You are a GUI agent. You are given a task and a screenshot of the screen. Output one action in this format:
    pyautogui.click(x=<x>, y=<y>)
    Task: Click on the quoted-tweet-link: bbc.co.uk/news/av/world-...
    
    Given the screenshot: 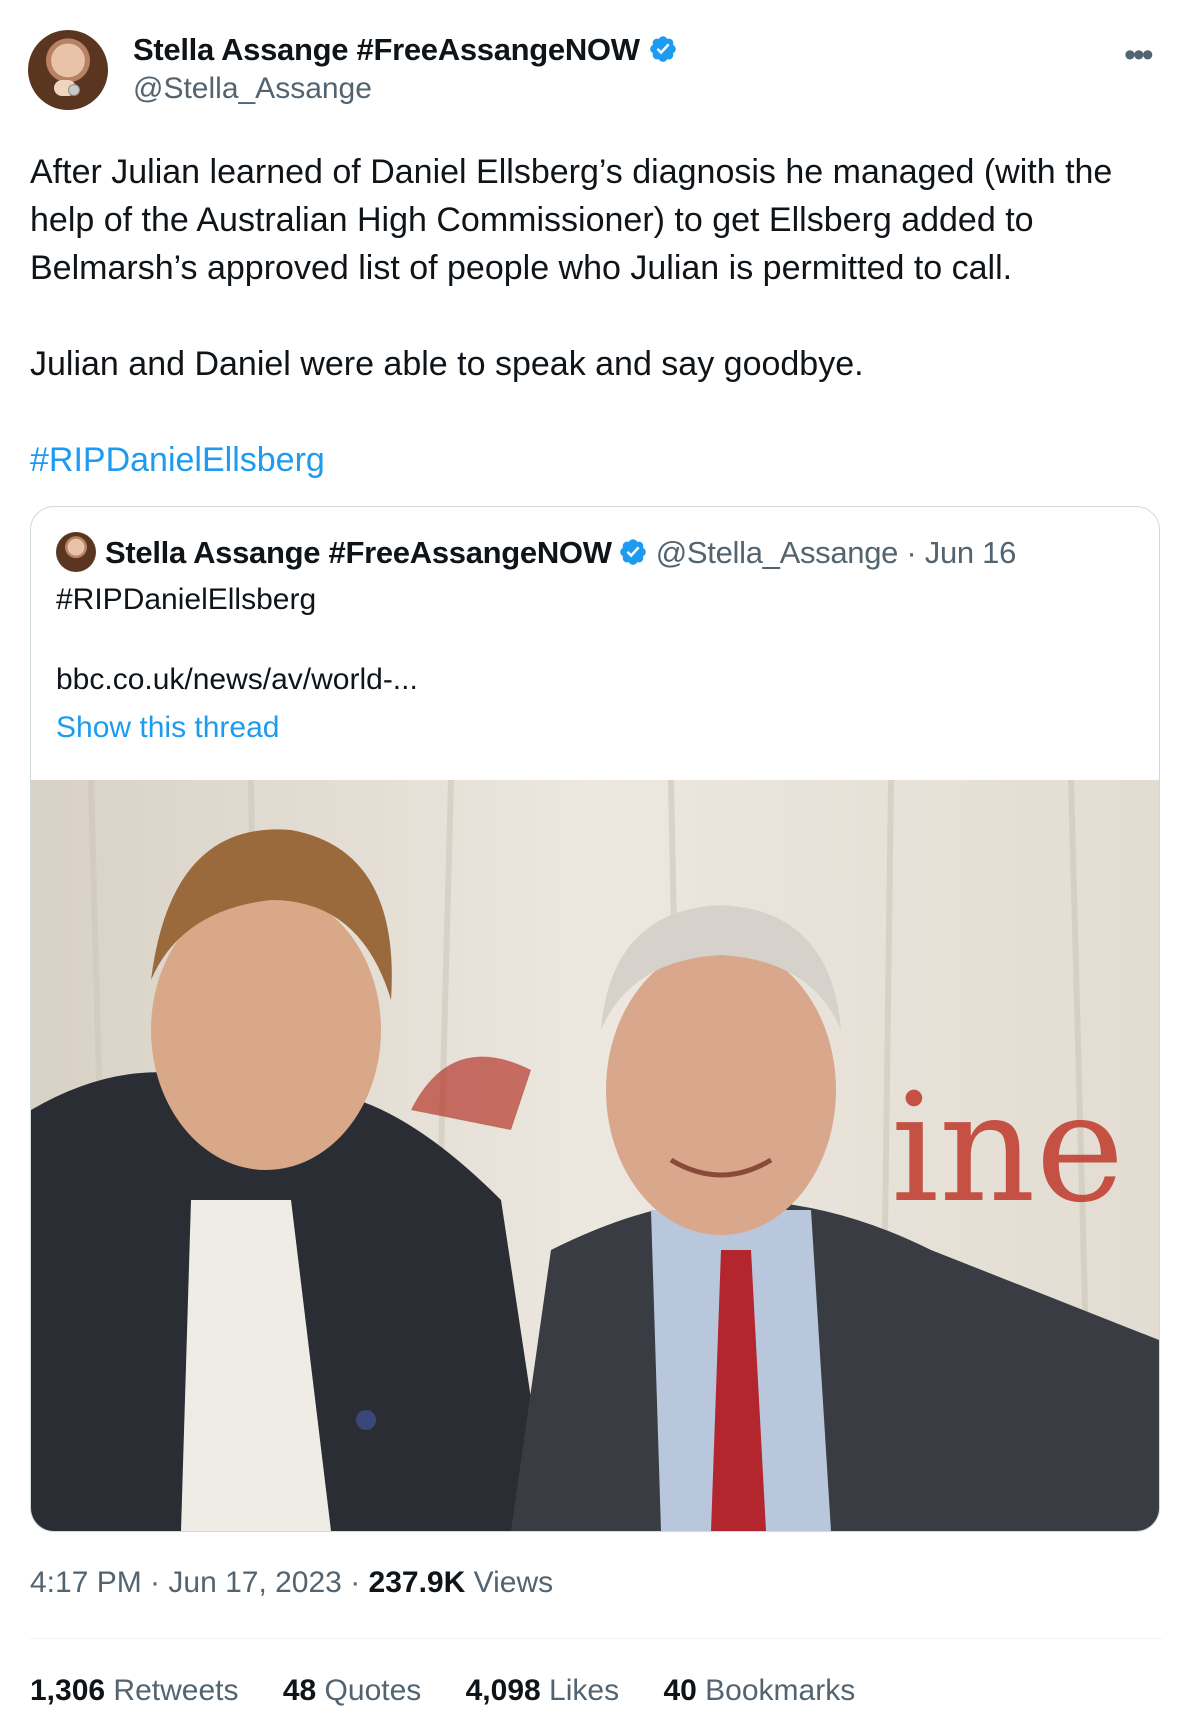 What is the action you would take?
    pyautogui.click(x=237, y=680)
    